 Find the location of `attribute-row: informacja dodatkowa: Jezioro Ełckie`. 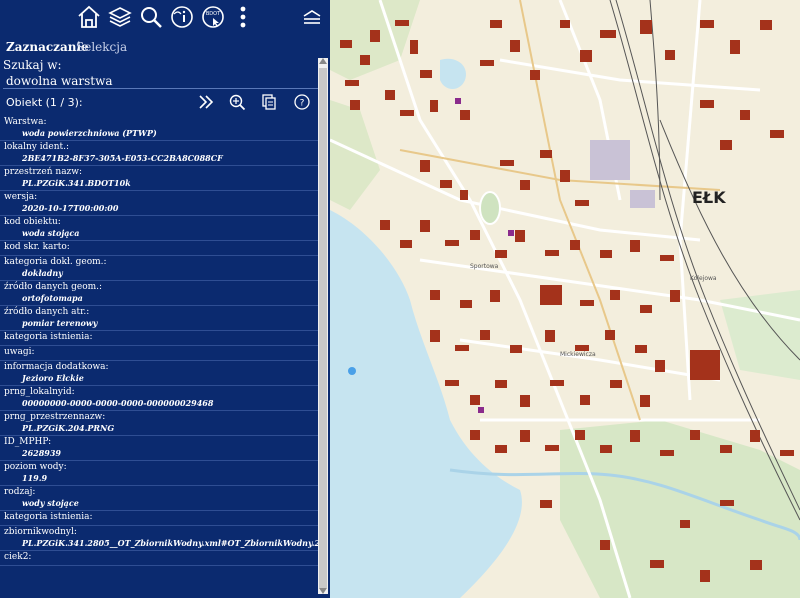

attribute-row: informacja dodatkowa: Jezioro Ełckie is located at coordinates (159, 373).